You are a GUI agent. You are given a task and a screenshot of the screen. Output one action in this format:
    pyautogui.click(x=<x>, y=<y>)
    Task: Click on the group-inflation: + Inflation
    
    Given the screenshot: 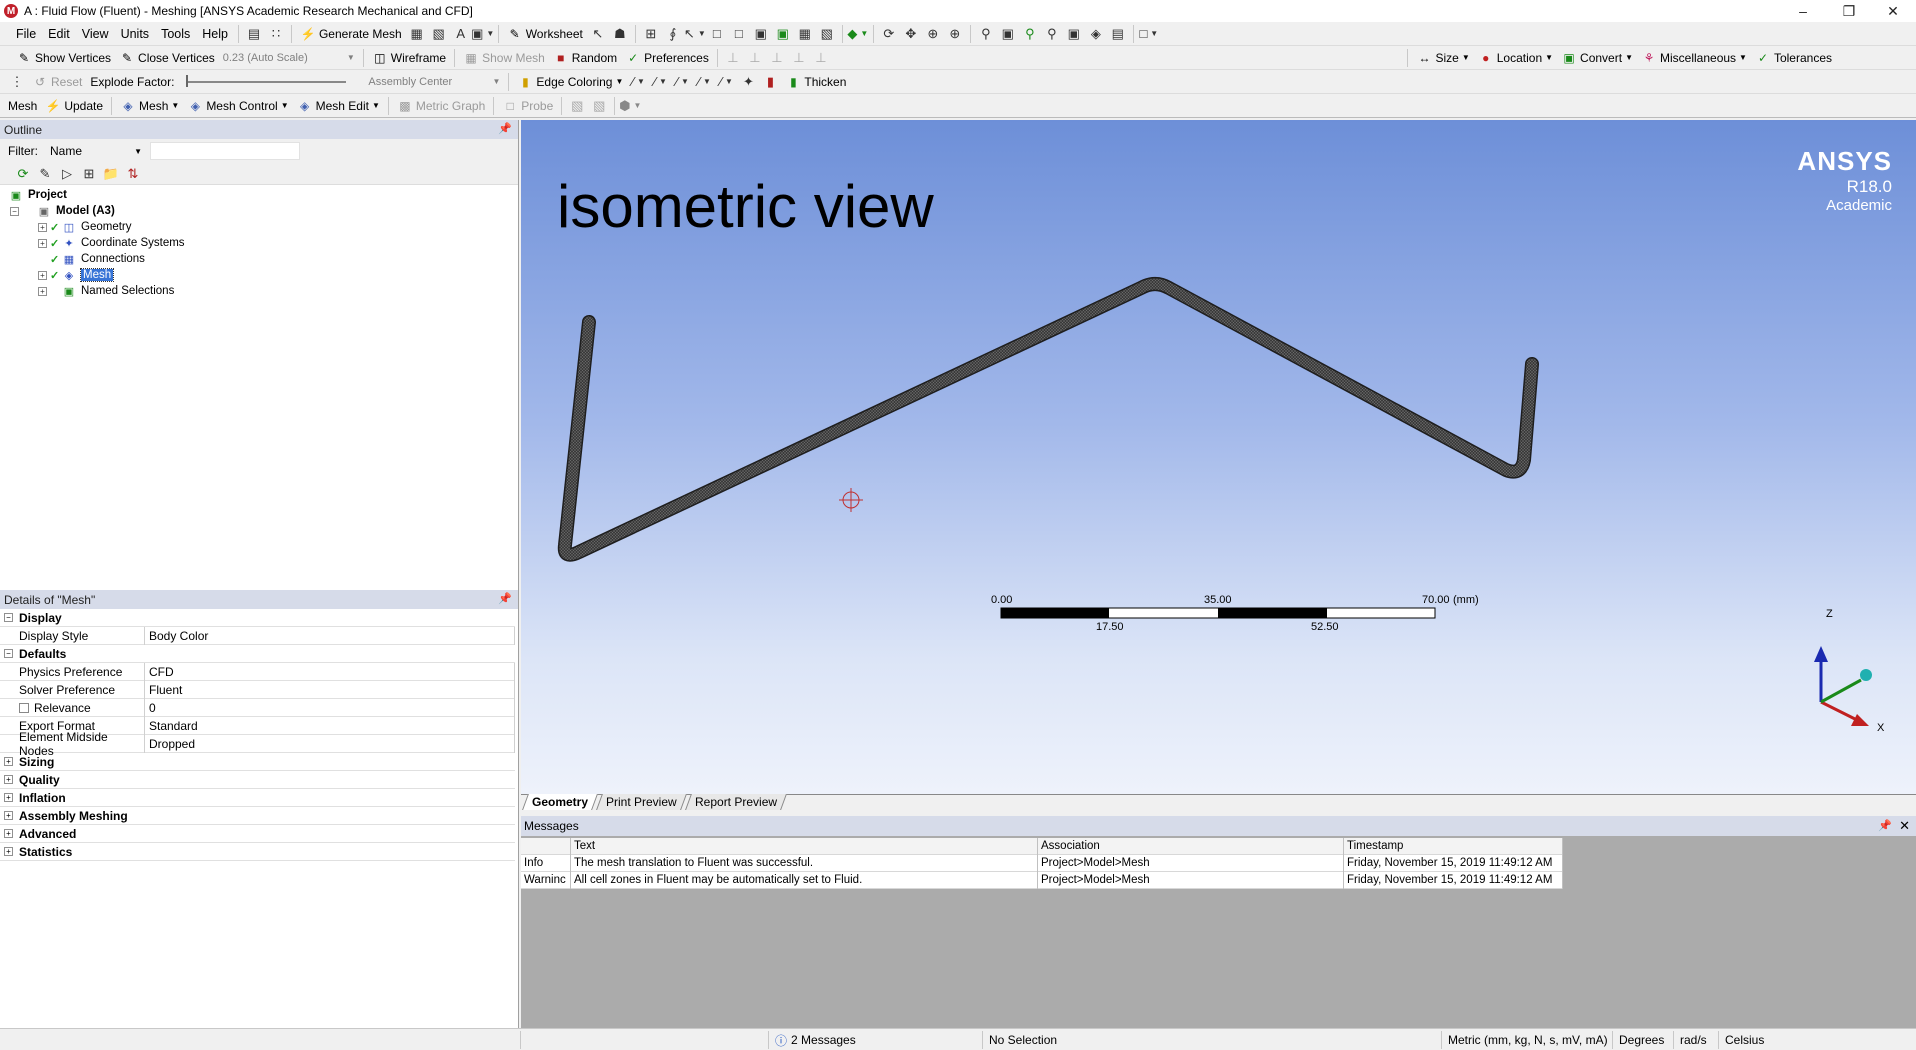 What is the action you would take?
    pyautogui.click(x=257, y=798)
    